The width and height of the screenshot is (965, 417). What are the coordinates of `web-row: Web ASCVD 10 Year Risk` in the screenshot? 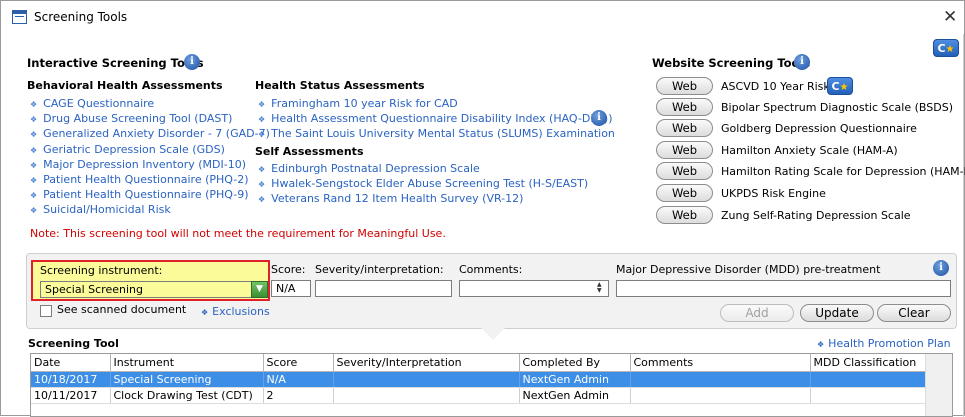 It's located at (743, 86).